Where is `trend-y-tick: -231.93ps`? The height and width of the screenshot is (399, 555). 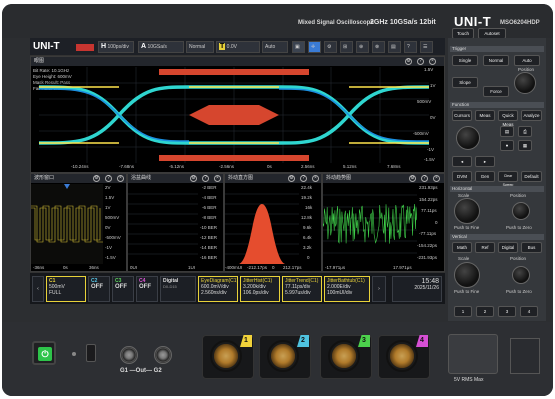 trend-y-tick: -231.93ps is located at coordinates (427, 257).